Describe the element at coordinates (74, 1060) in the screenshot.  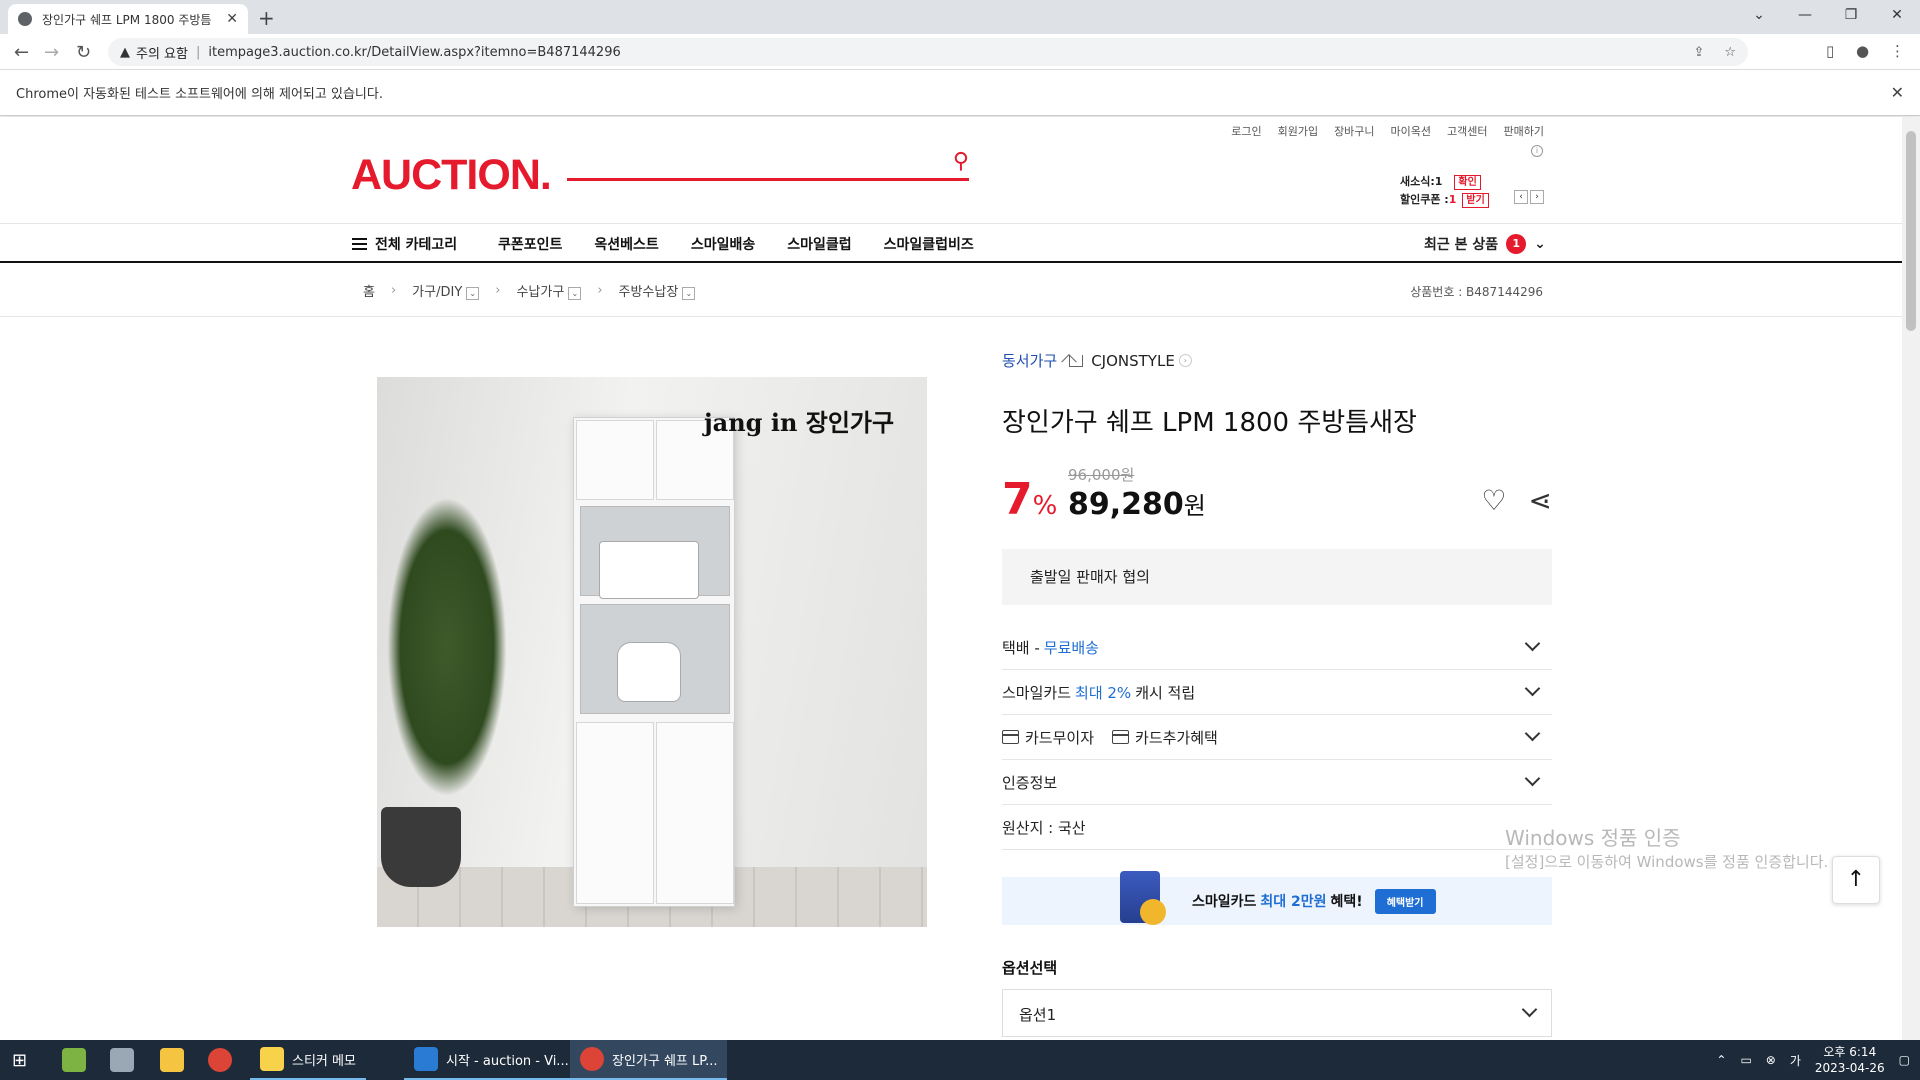
I see `photos-icon` at that location.